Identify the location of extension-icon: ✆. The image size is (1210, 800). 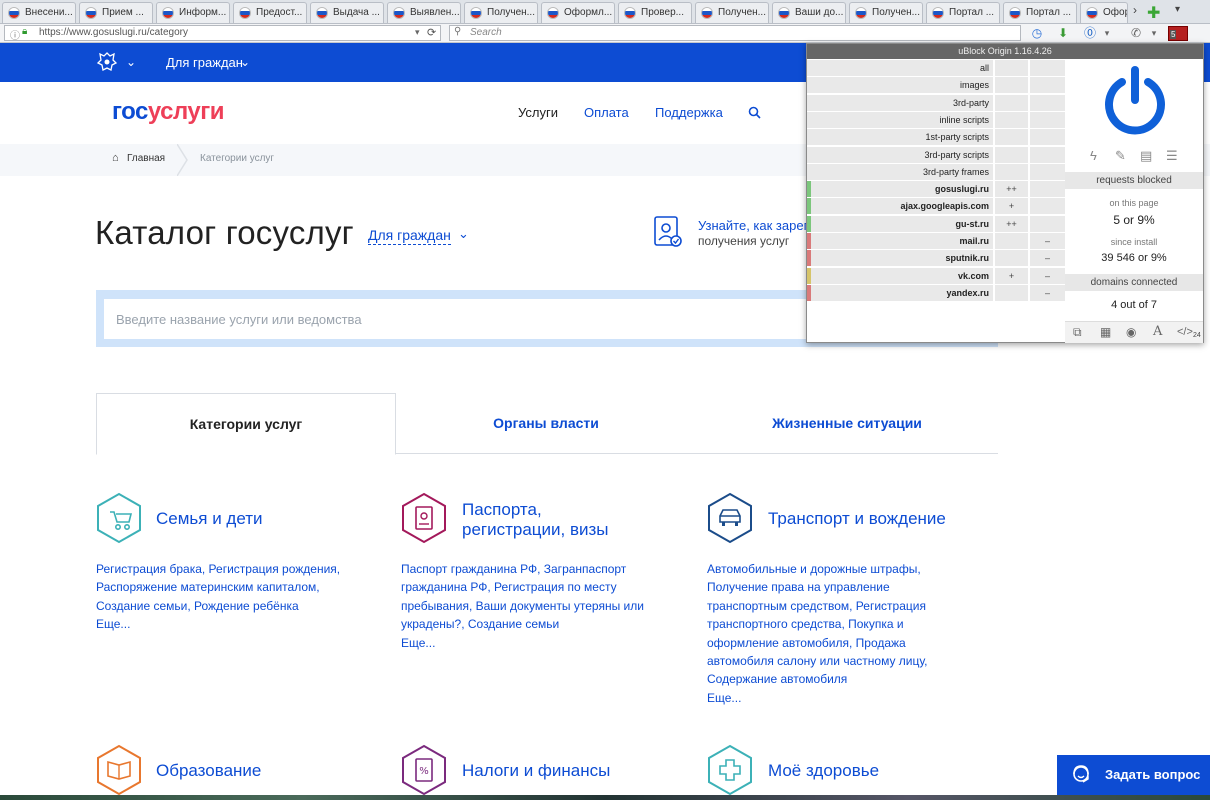
(1136, 33).